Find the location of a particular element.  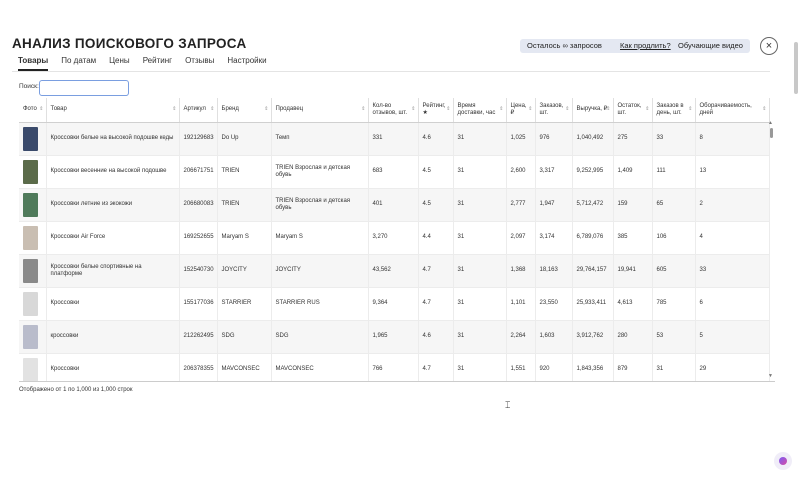

tab-prices: Цены is located at coordinates (119, 63).